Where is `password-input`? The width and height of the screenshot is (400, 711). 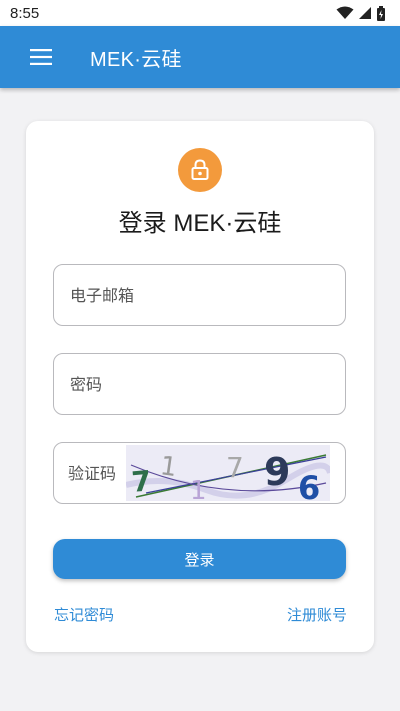 password-input is located at coordinates (207, 384).